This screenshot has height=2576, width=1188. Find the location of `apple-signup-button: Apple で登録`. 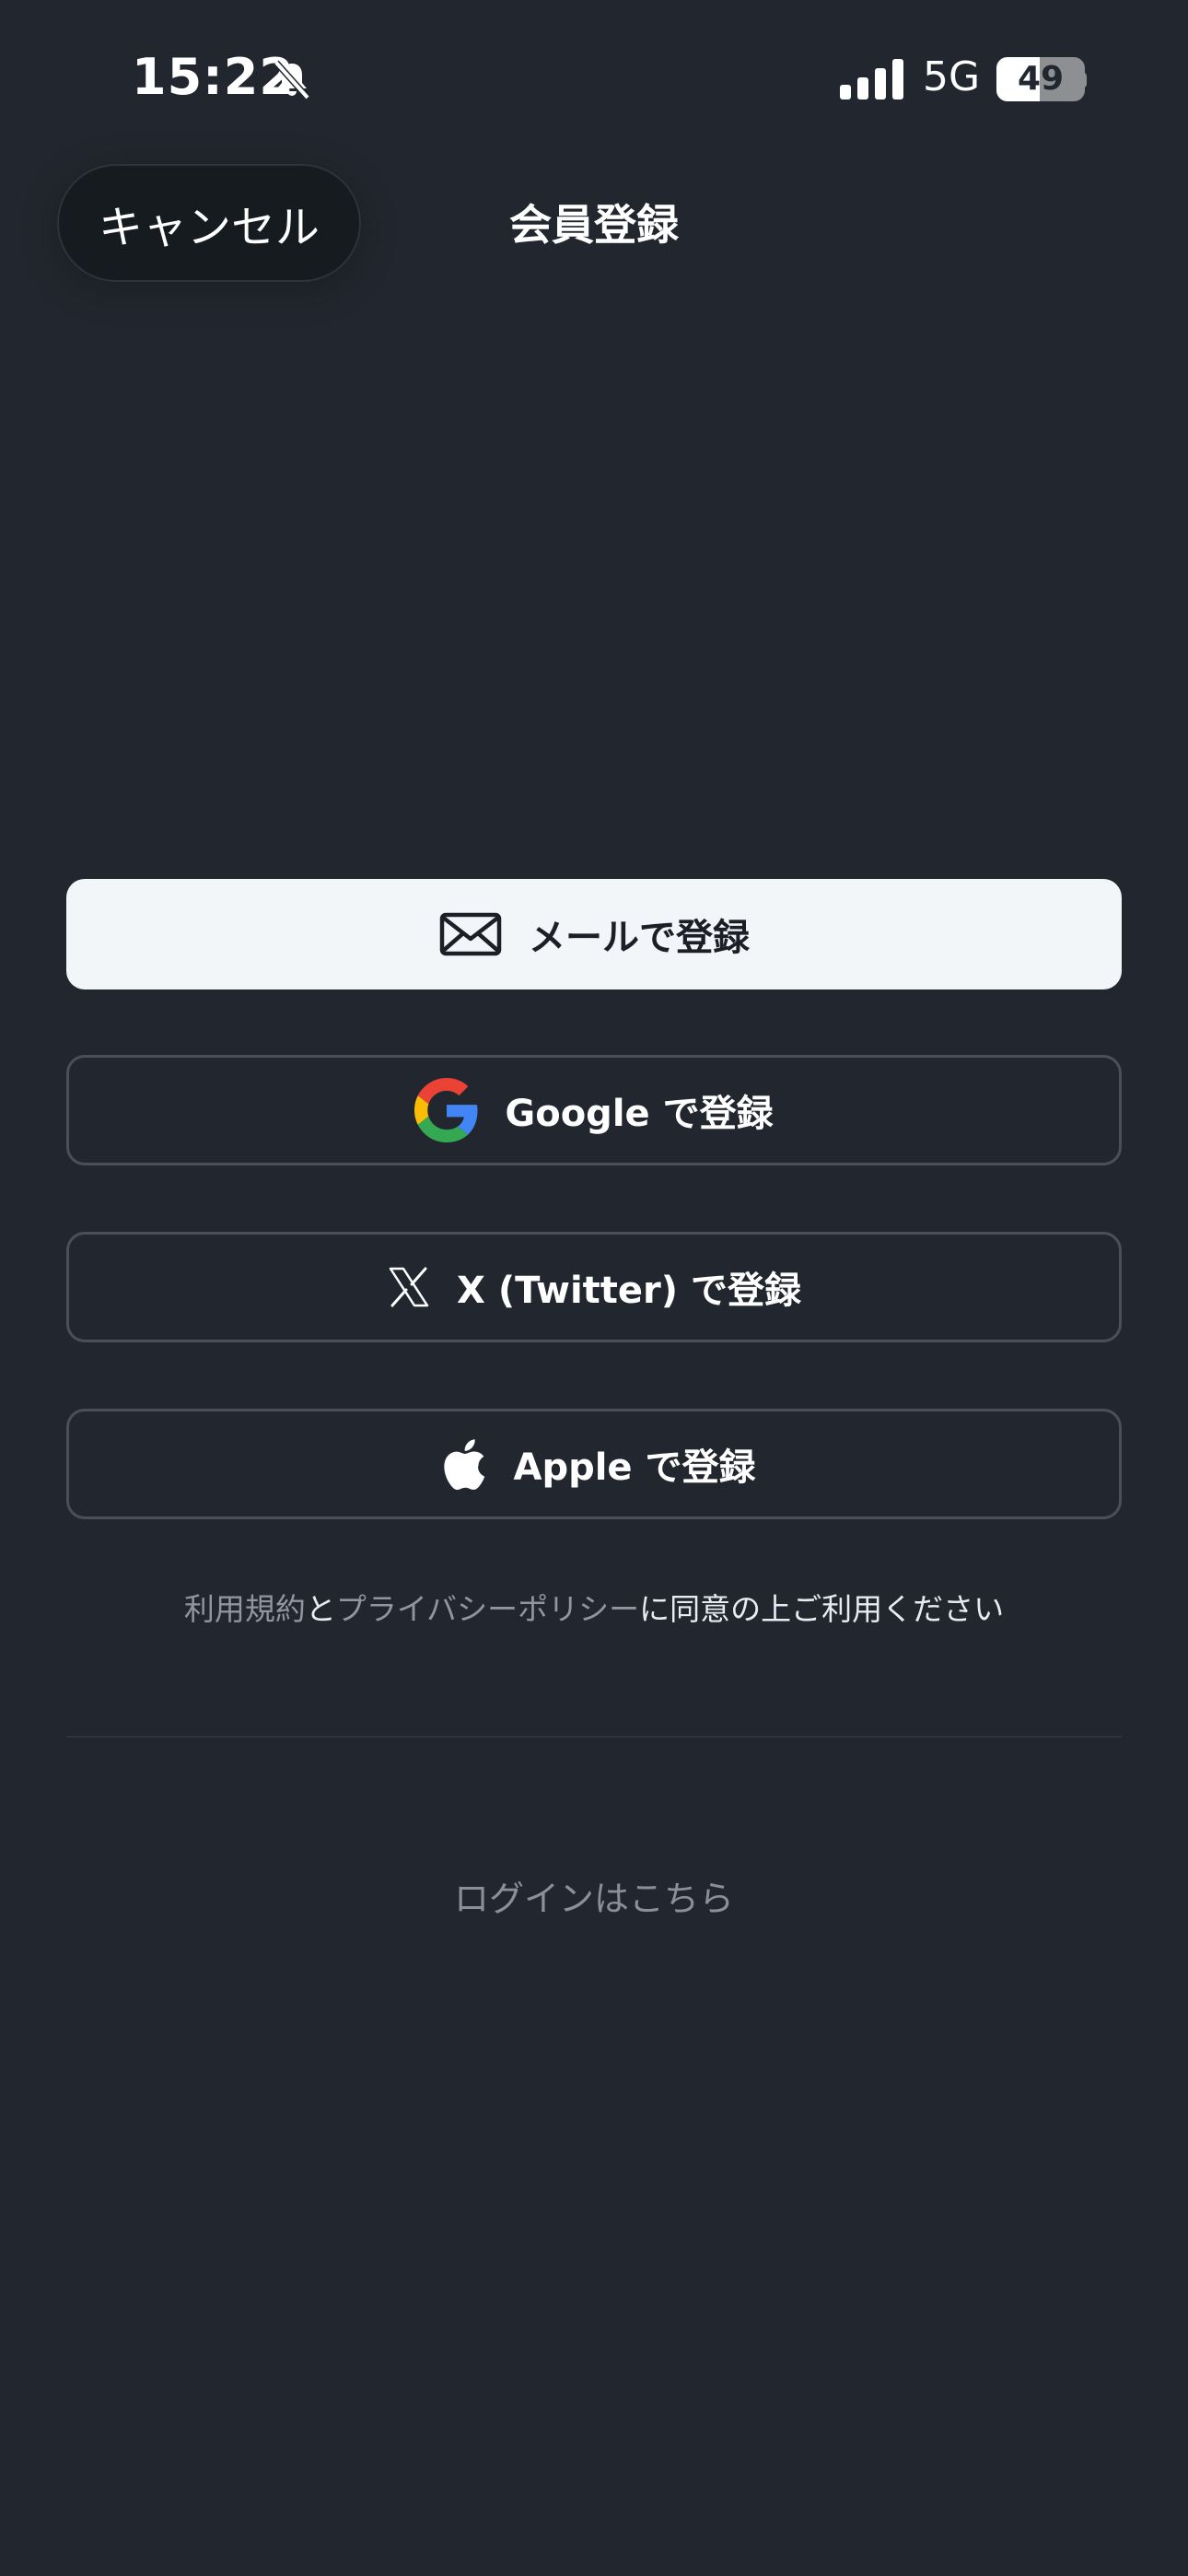

apple-signup-button: Apple で登録 is located at coordinates (594, 1464).